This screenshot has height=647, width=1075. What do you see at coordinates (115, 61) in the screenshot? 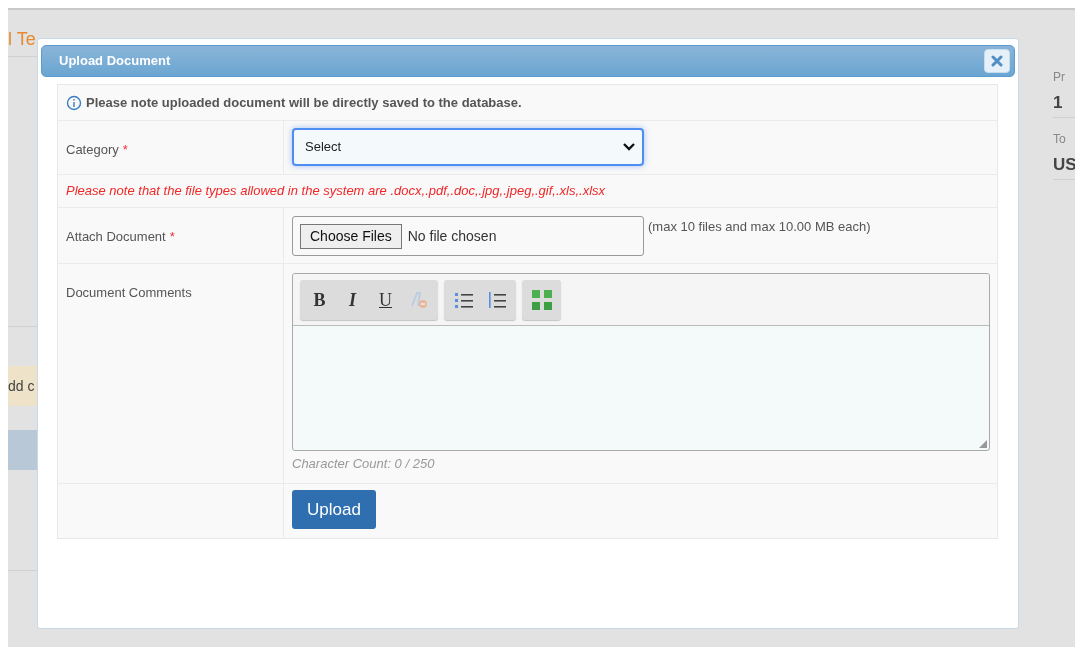
I see `dialog-title: Upload Document` at bounding box center [115, 61].